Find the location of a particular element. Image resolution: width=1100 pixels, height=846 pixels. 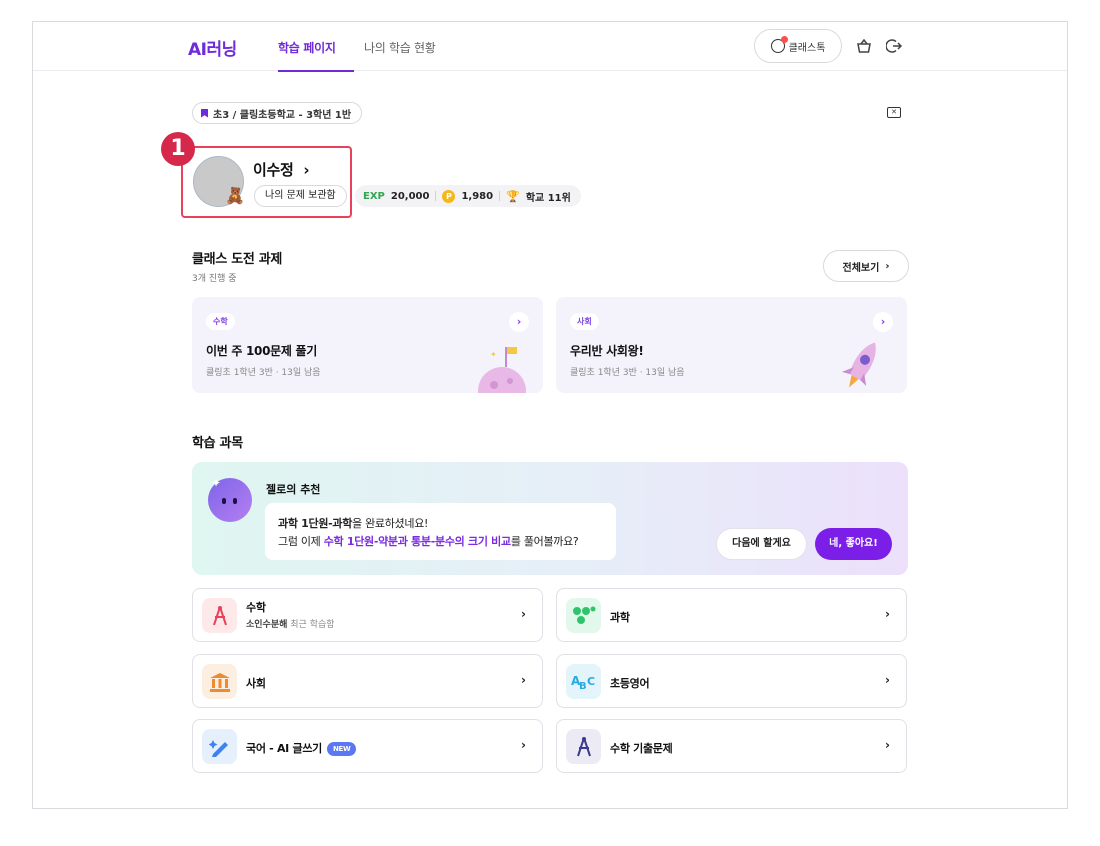

svg-text: C is located at coordinates (591, 681).